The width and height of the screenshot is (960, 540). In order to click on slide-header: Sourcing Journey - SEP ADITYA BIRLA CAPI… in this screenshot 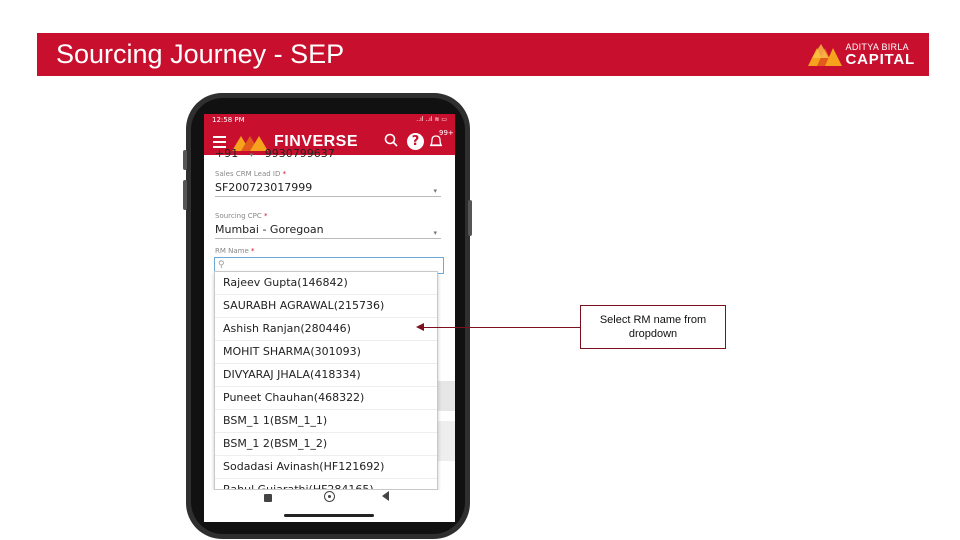, I will do `click(483, 54)`.